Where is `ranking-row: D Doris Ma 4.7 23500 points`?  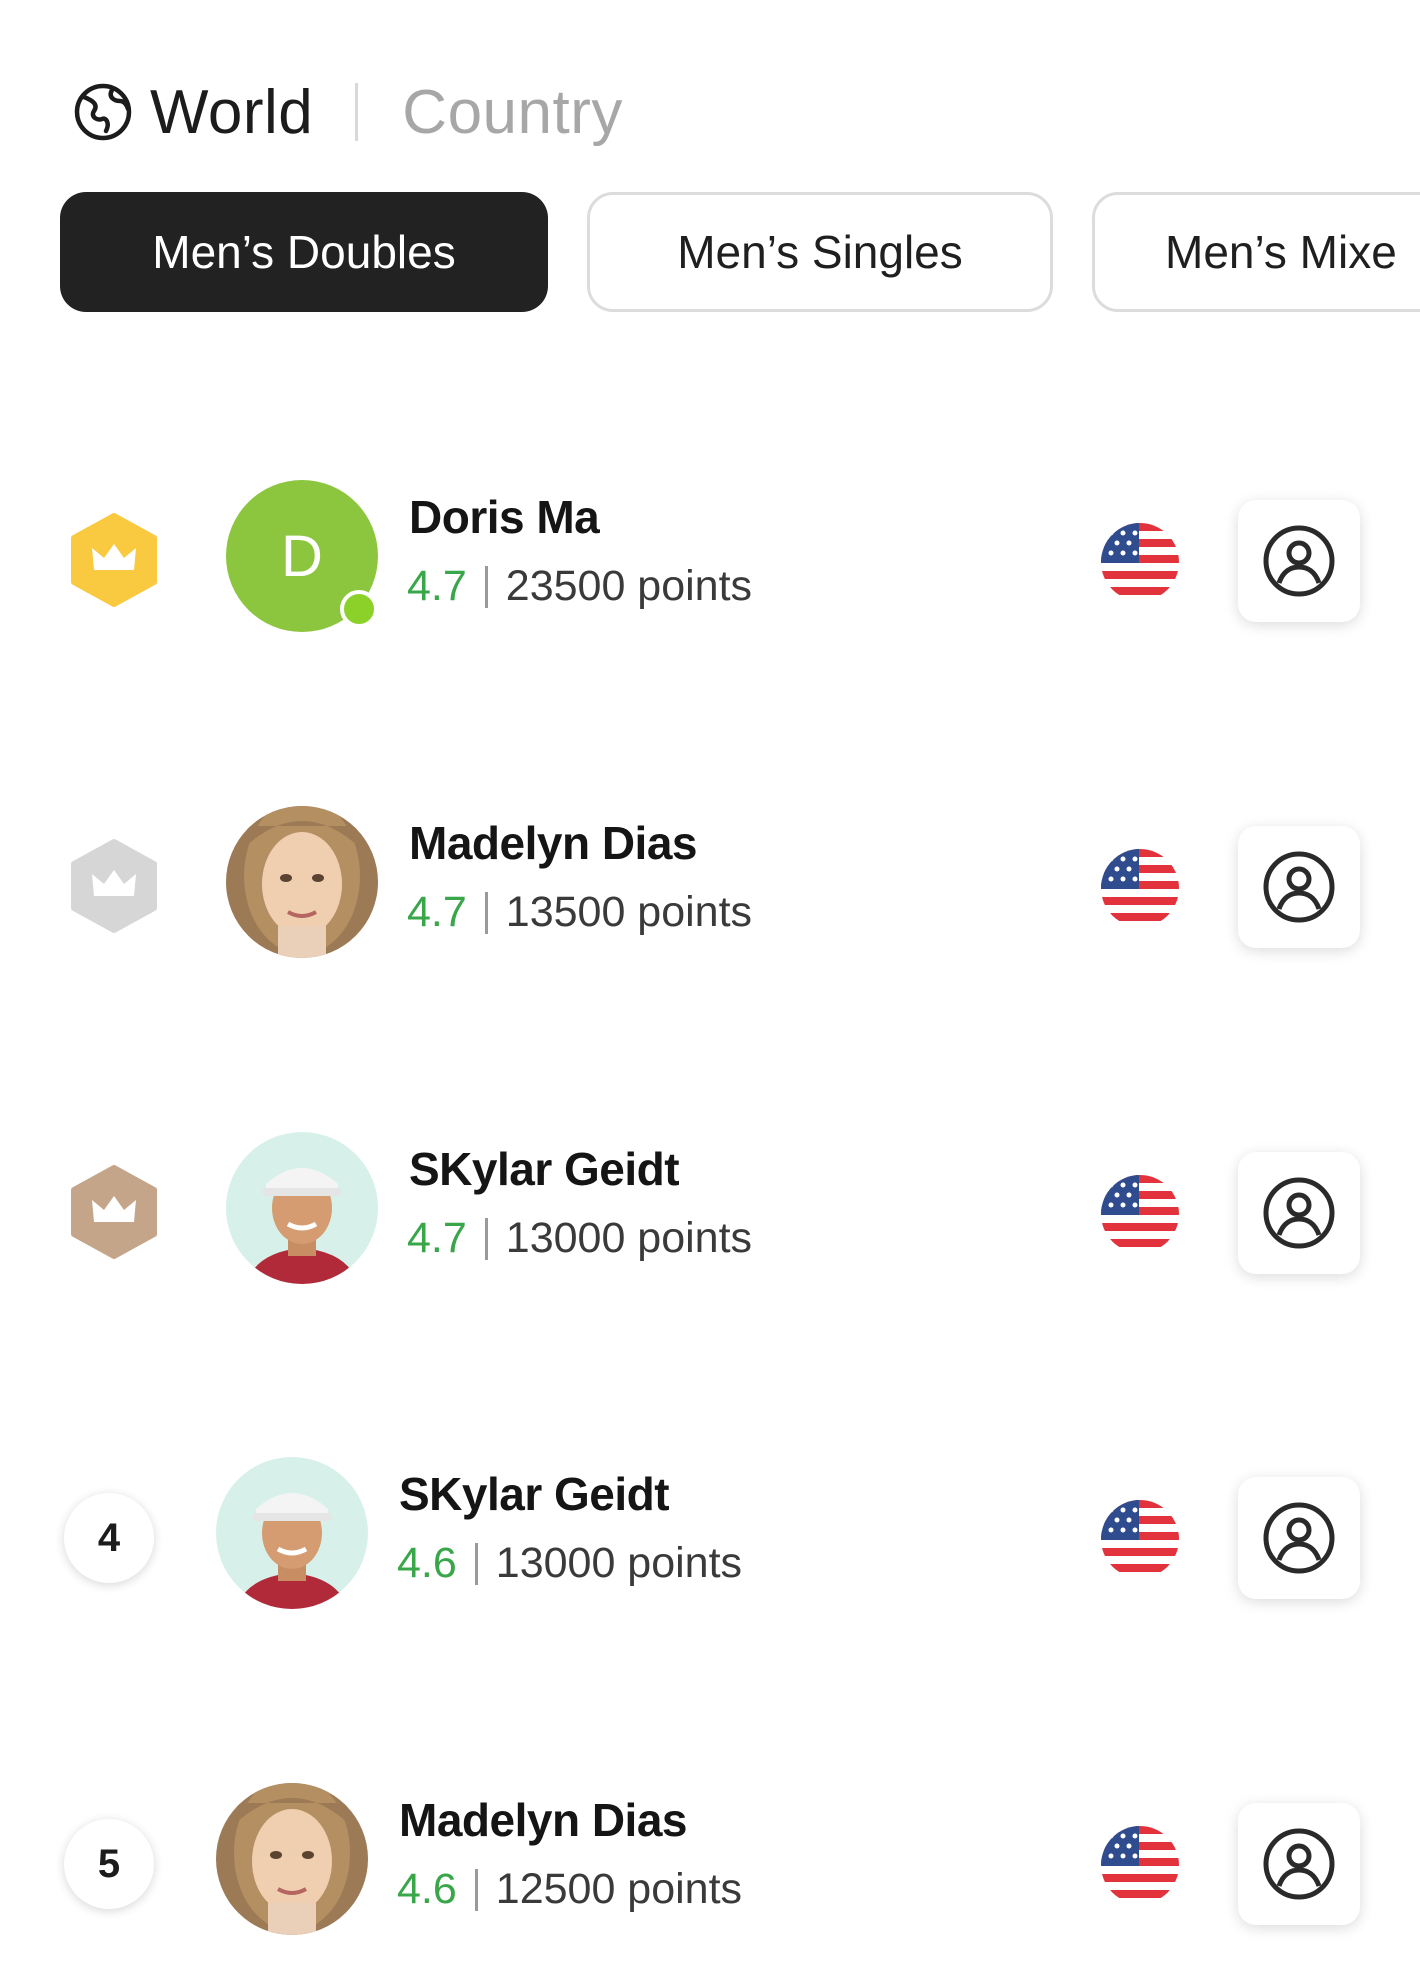
ranking-row: D Doris Ma 4.7 23500 points is located at coordinates (710, 560).